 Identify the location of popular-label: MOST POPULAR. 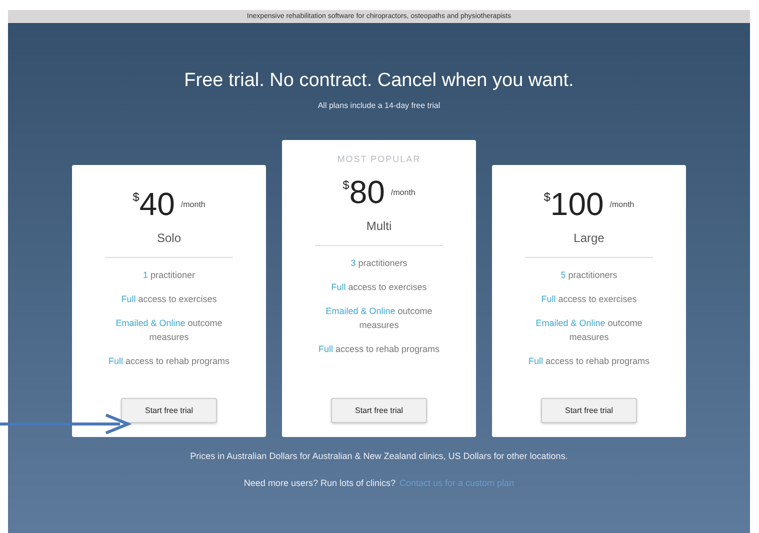
(379, 159).